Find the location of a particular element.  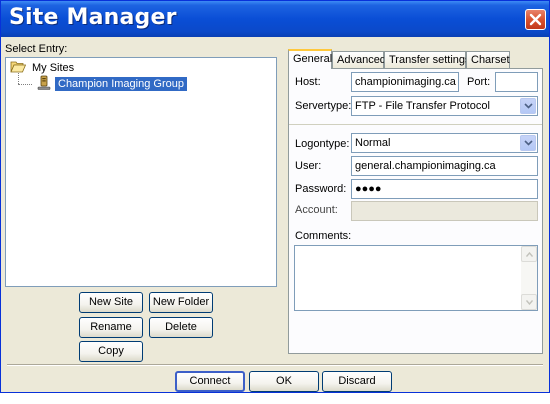

servertype-label: Servertype: is located at coordinates (323, 106).